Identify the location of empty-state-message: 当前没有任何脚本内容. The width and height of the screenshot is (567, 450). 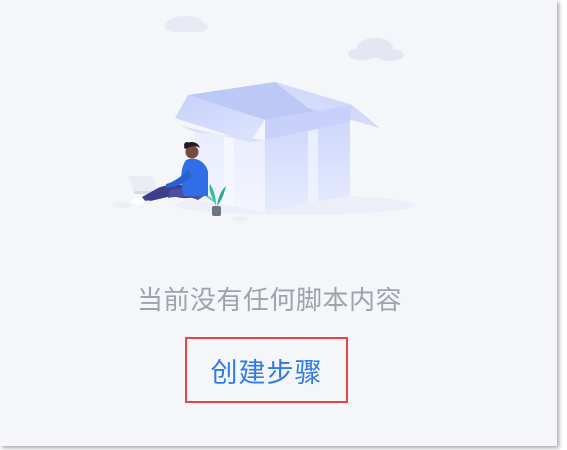
(269, 301).